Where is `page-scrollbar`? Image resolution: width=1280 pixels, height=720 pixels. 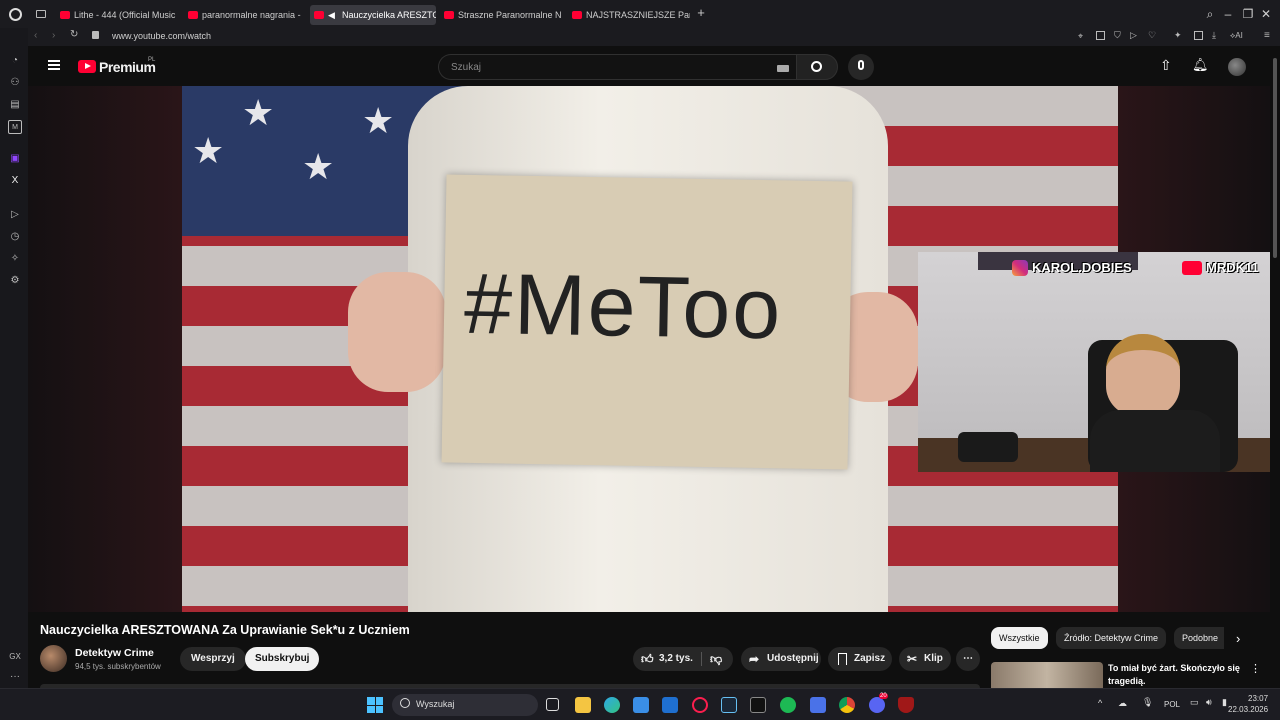 page-scrollbar is located at coordinates (1275, 367).